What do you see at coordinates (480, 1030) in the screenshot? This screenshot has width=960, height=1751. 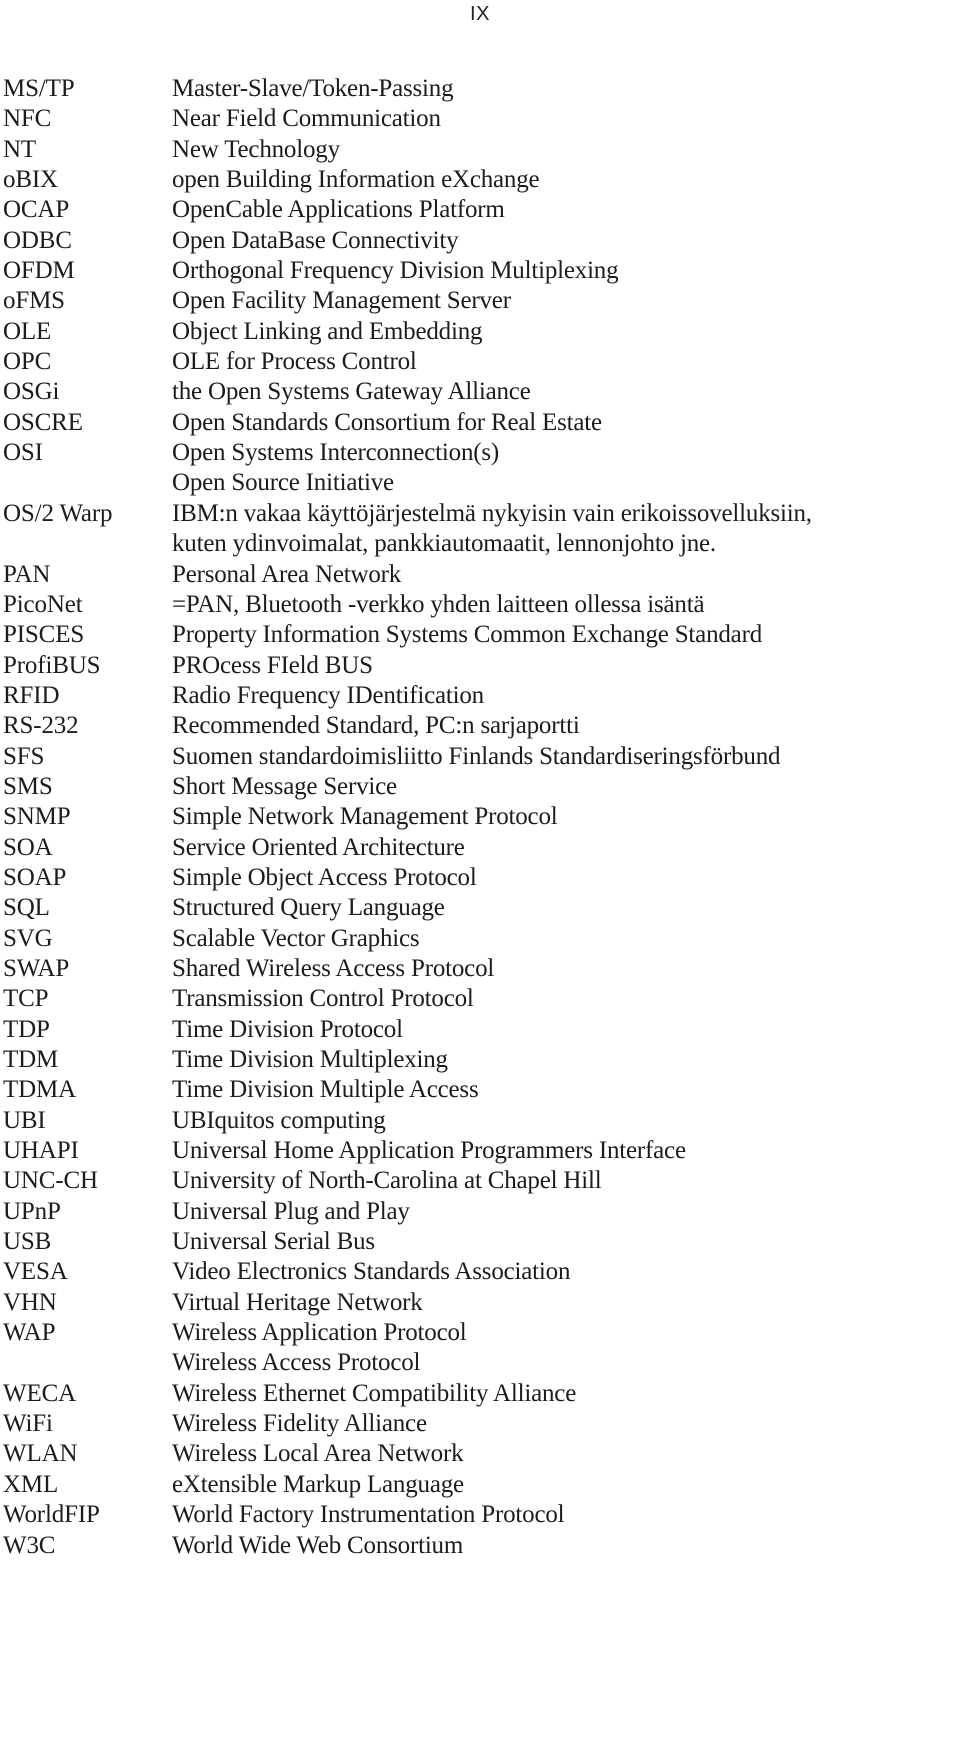 I see `abbreviation-row: TDP Time Division Protocol` at bounding box center [480, 1030].